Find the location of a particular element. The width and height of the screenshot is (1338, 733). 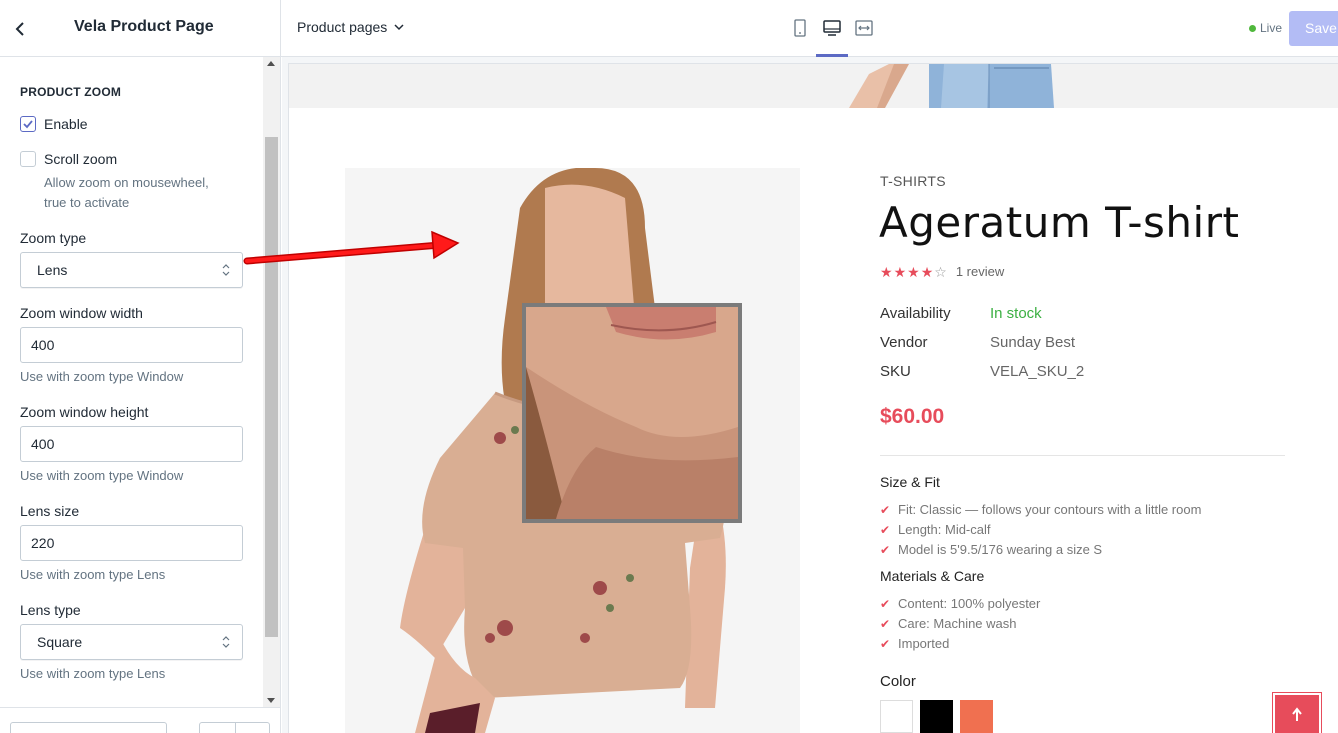

back-to-top-button is located at coordinates (1297, 712).